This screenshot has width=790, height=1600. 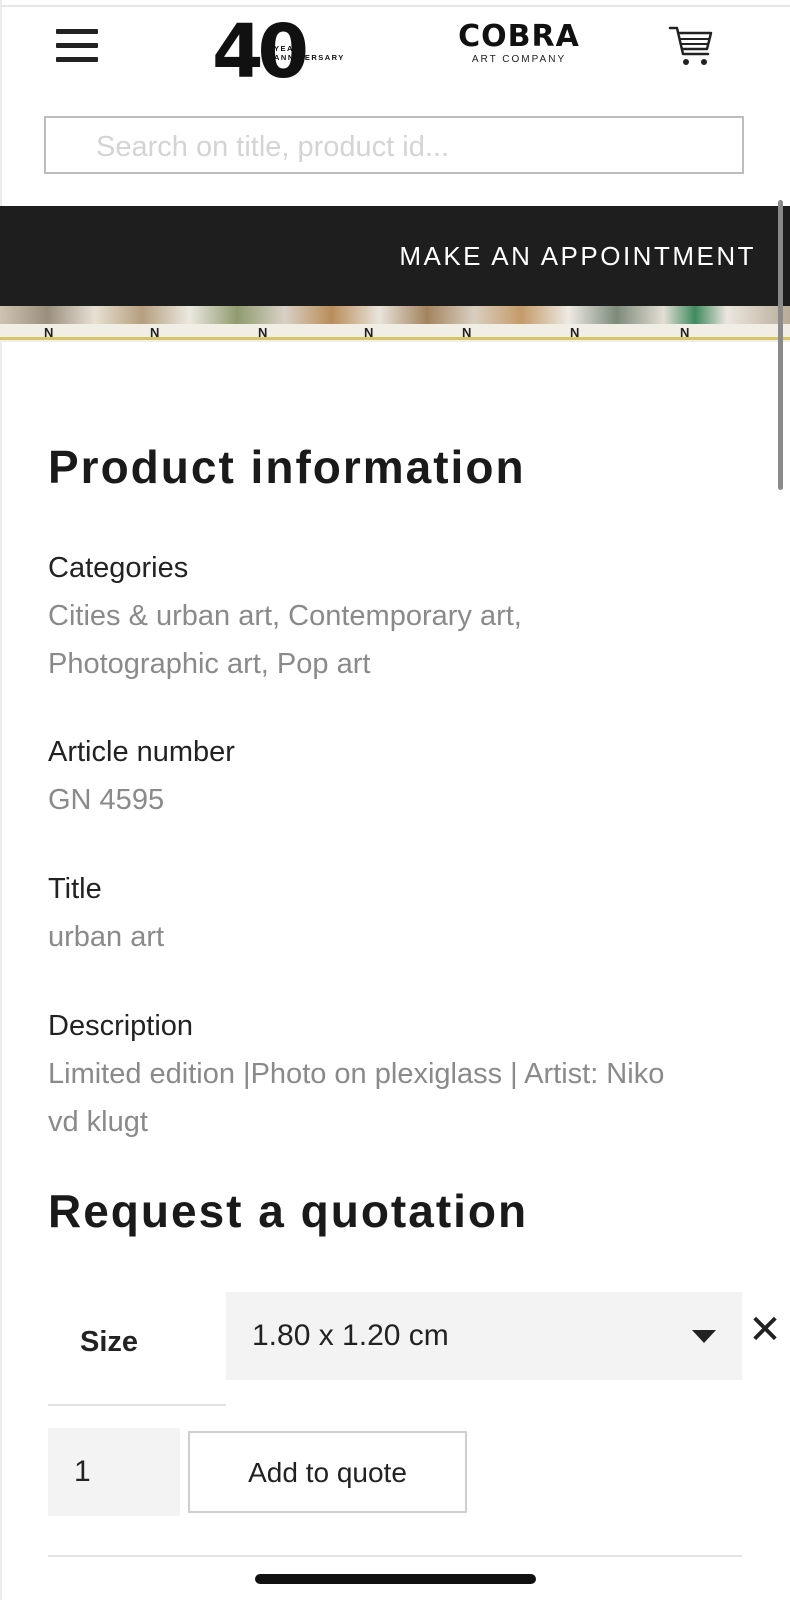 I want to click on scrollbar, so click(x=780, y=345).